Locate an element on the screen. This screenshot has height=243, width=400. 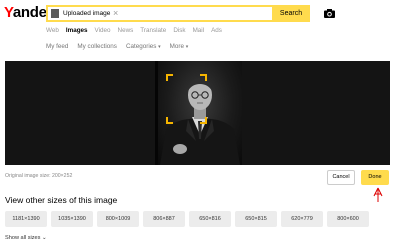
tab-disk: Disk is located at coordinates (179, 31).